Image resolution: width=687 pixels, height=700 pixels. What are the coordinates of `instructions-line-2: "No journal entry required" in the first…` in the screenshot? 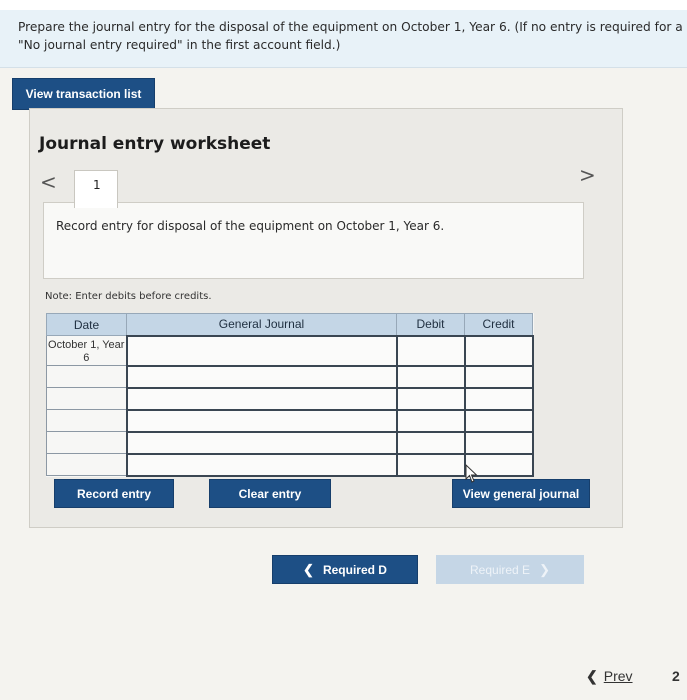 It's located at (179, 45).